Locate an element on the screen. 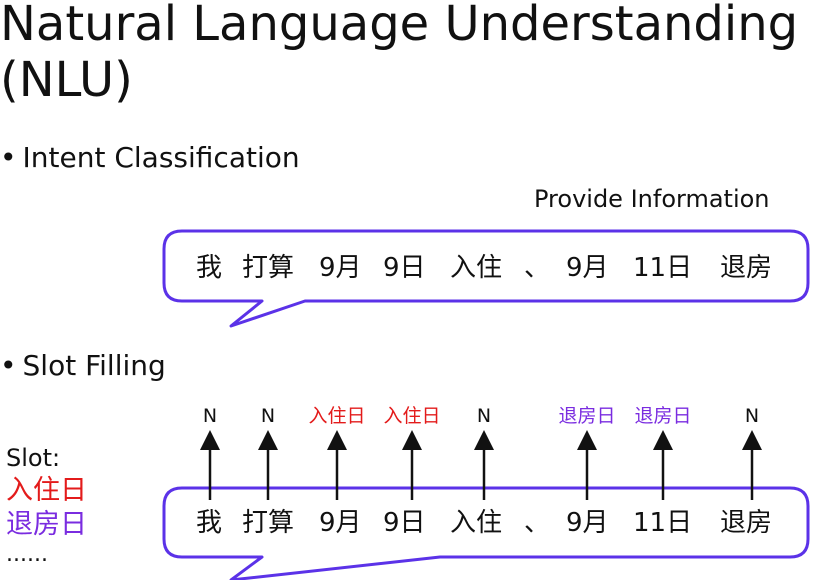 This screenshot has width=817, height=580. intent-sentence-token: 9日 is located at coordinates (404, 268).